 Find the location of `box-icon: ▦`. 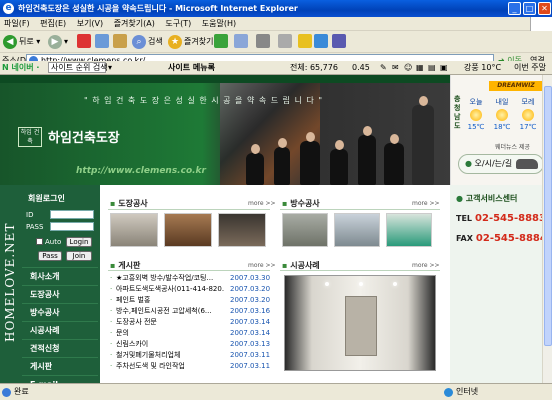

box-icon: ▦ is located at coordinates (420, 67).